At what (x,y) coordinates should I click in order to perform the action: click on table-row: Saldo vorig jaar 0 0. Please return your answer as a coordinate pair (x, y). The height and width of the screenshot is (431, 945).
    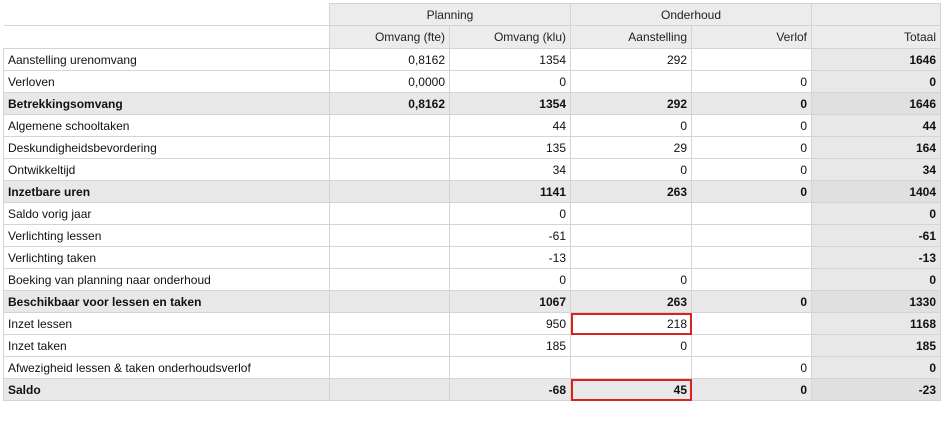
    Looking at the image, I should click on (472, 213).